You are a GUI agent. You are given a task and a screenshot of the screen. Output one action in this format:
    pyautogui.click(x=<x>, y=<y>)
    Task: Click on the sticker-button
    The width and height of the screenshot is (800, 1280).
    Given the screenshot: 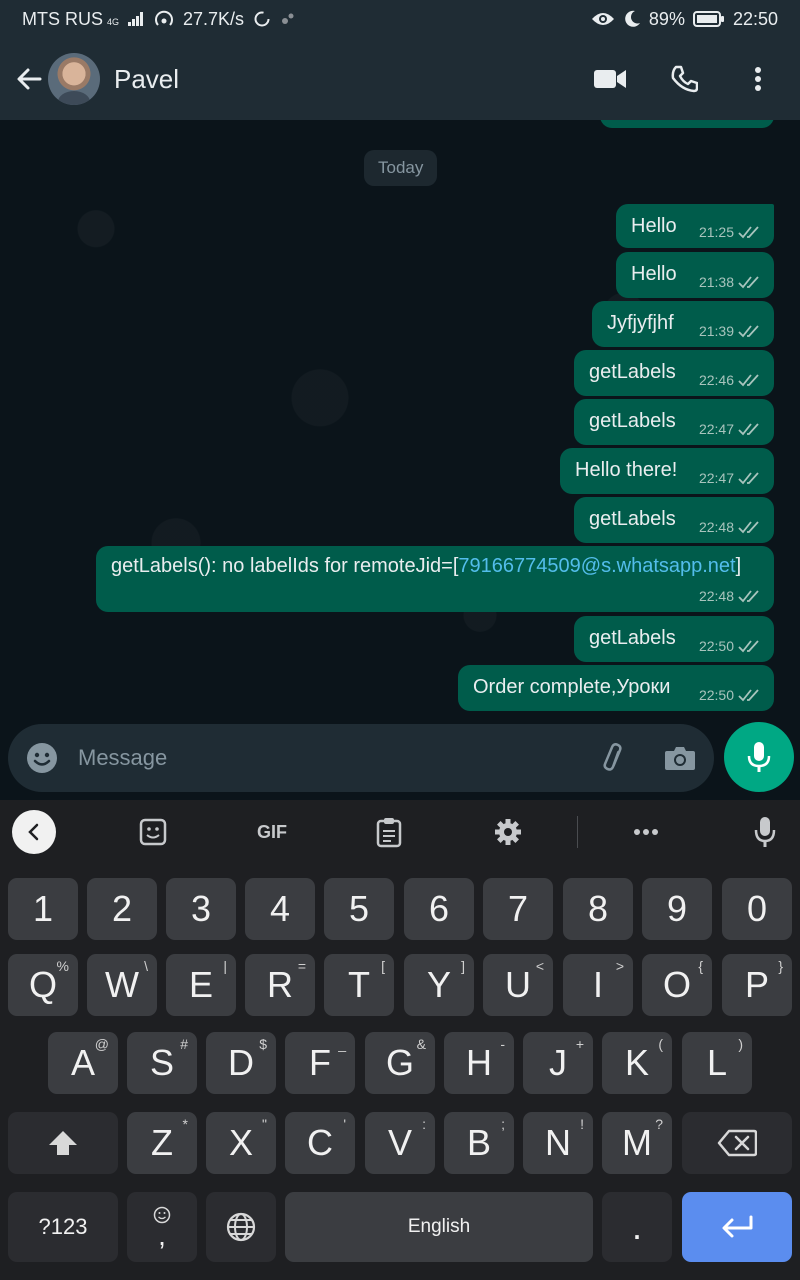 What is the action you would take?
    pyautogui.click(x=153, y=832)
    